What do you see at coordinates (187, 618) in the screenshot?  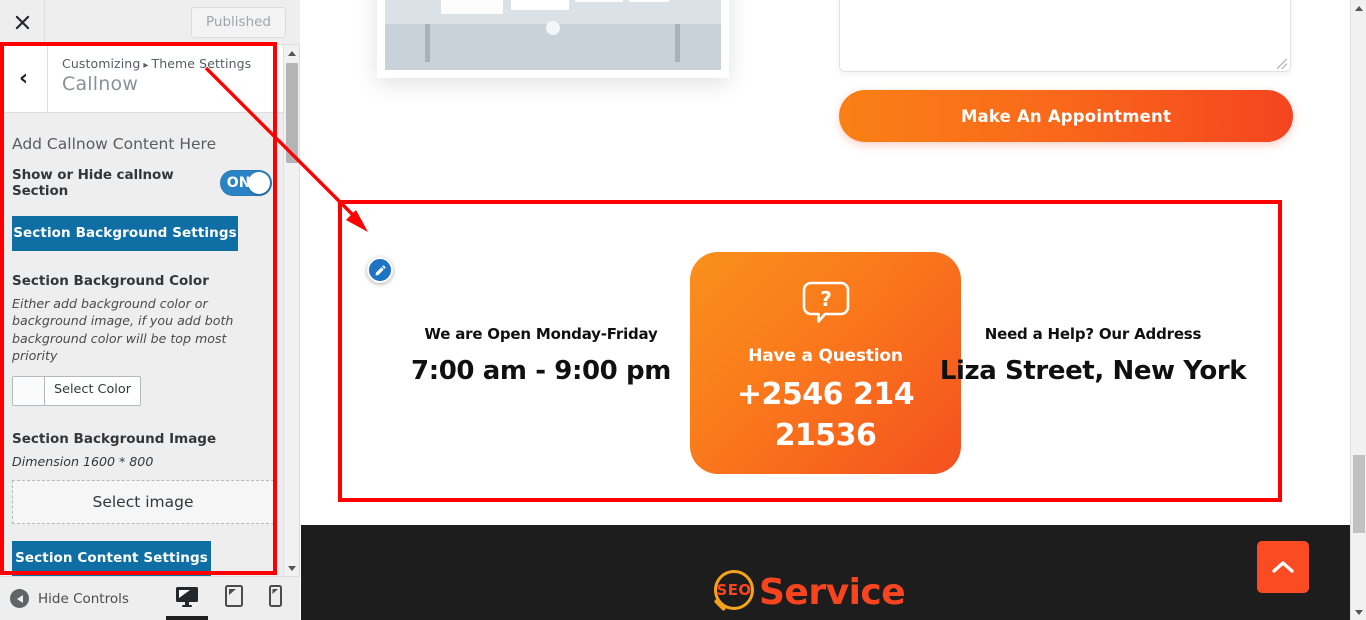 I see `device-active-underline` at bounding box center [187, 618].